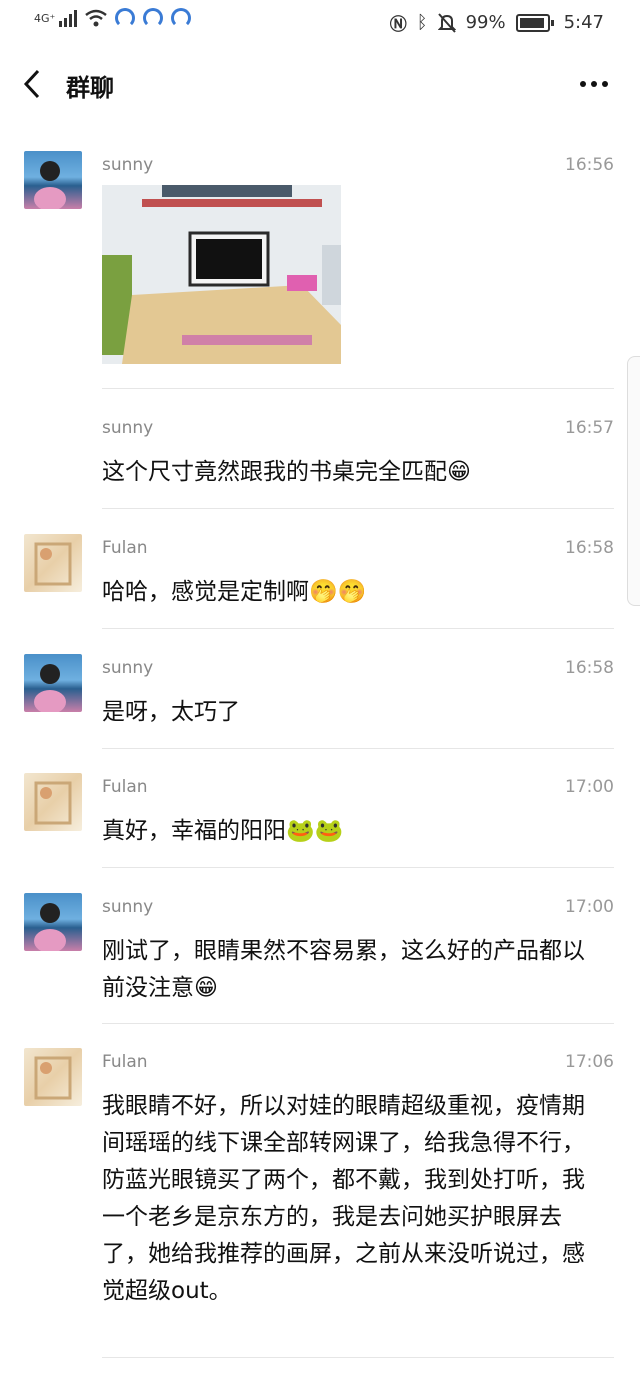  I want to click on signal-icon, so click(68, 18).